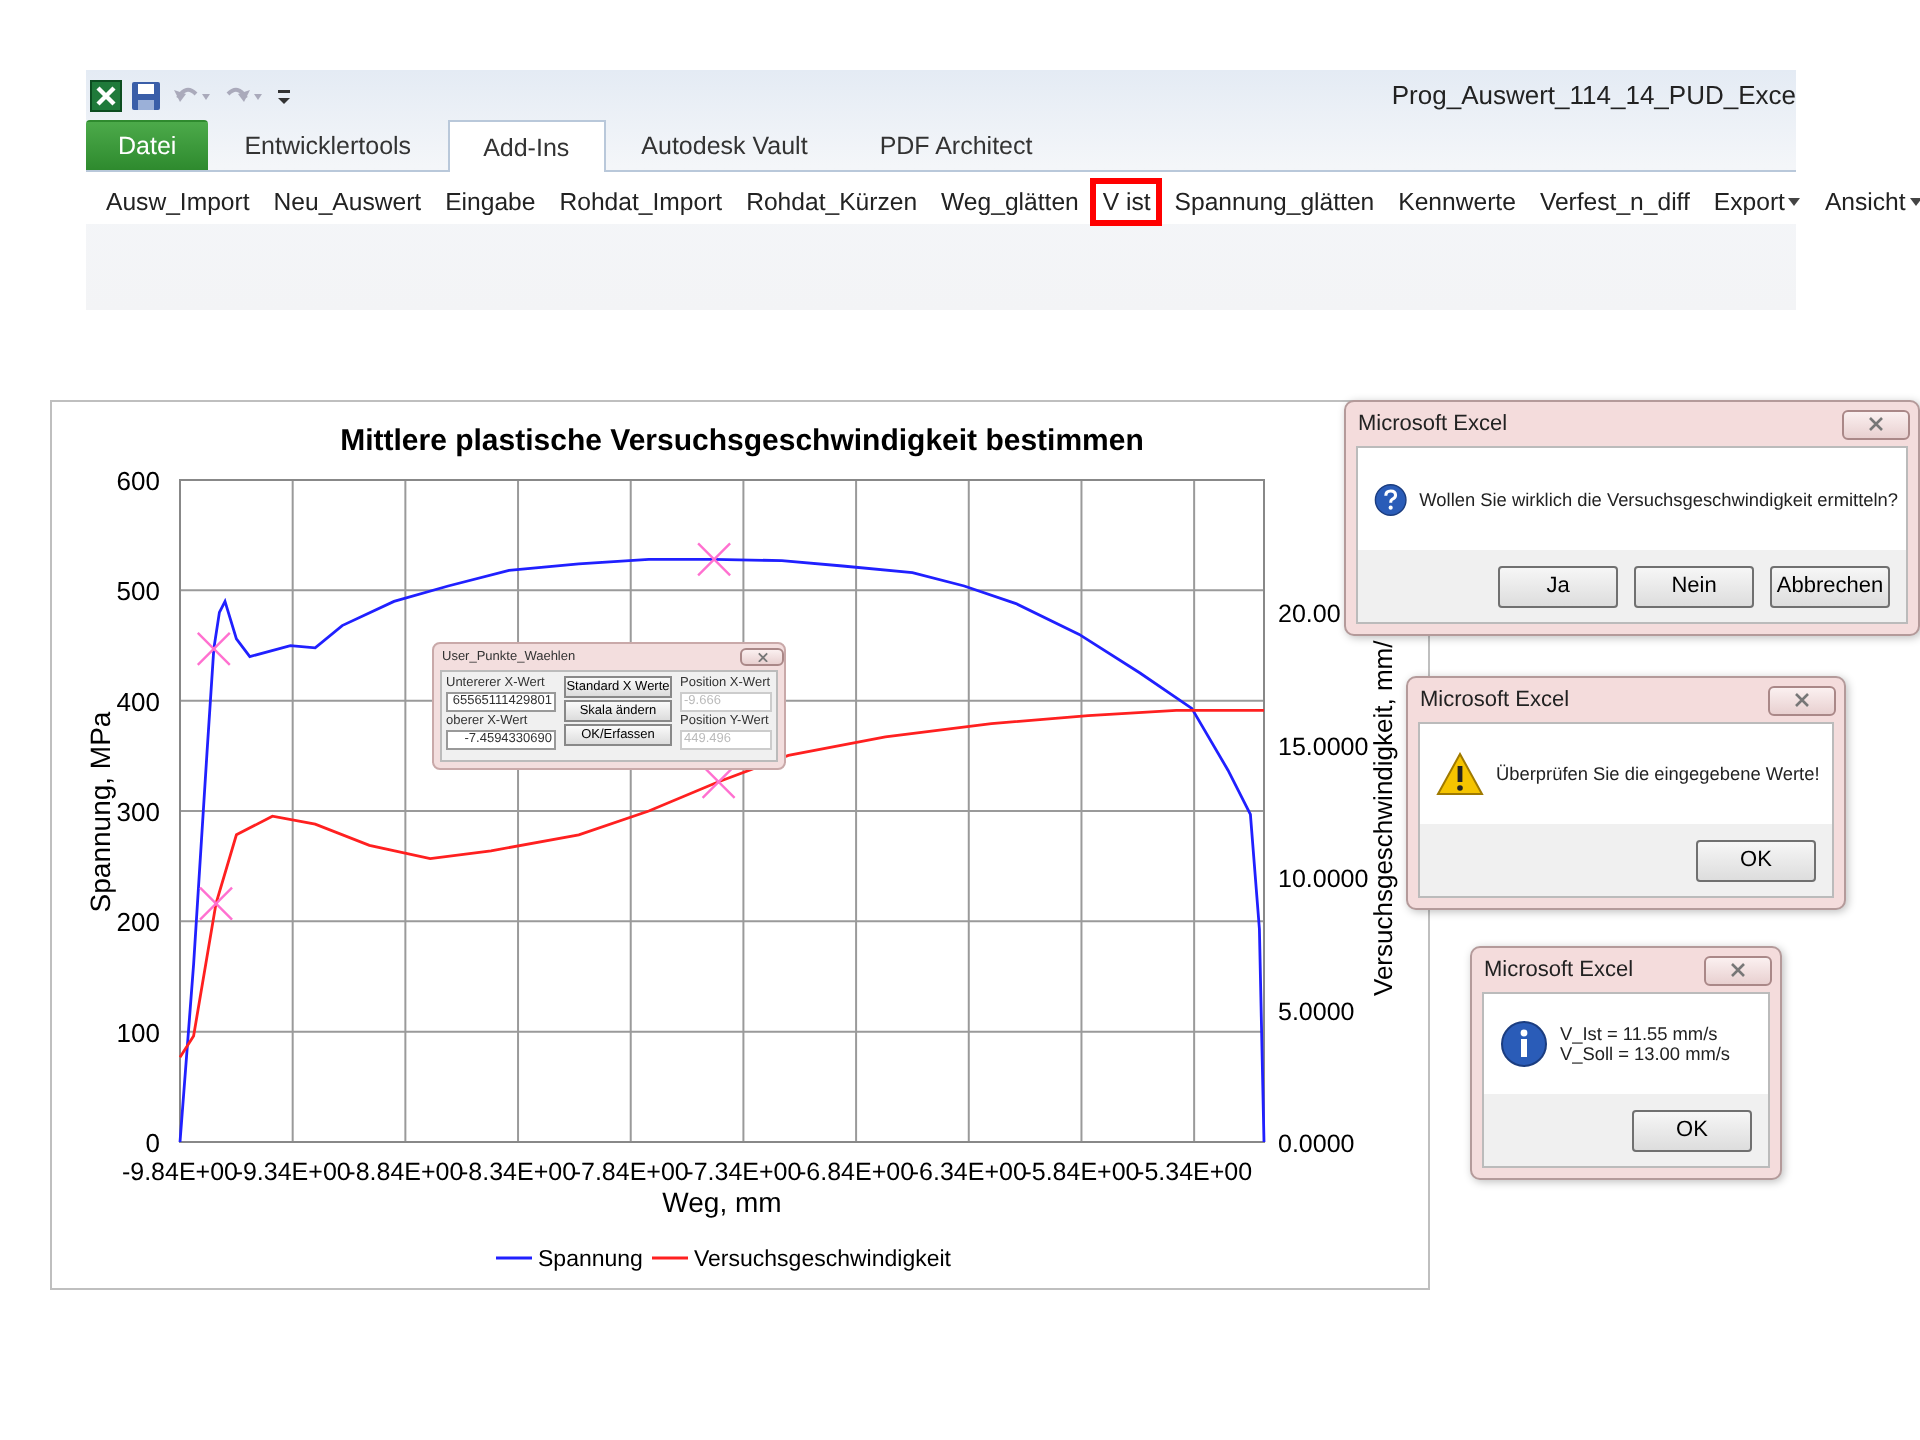 The image size is (1920, 1440). I want to click on axis-label: Weg, mm, so click(722, 1202).